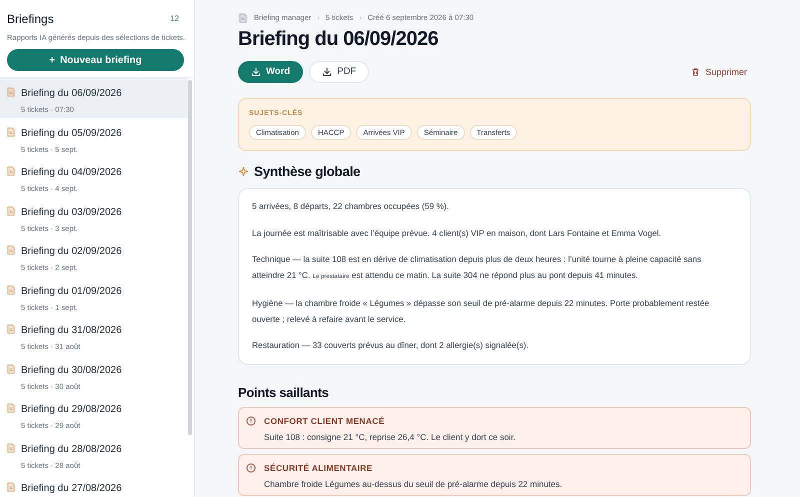 Image resolution: width=800 pixels, height=497 pixels. What do you see at coordinates (413, 484) in the screenshot?
I see `alert-text: Chambre froide Légumes au-dessus du seuil de pré-alarme depuis 22 minutes.` at bounding box center [413, 484].